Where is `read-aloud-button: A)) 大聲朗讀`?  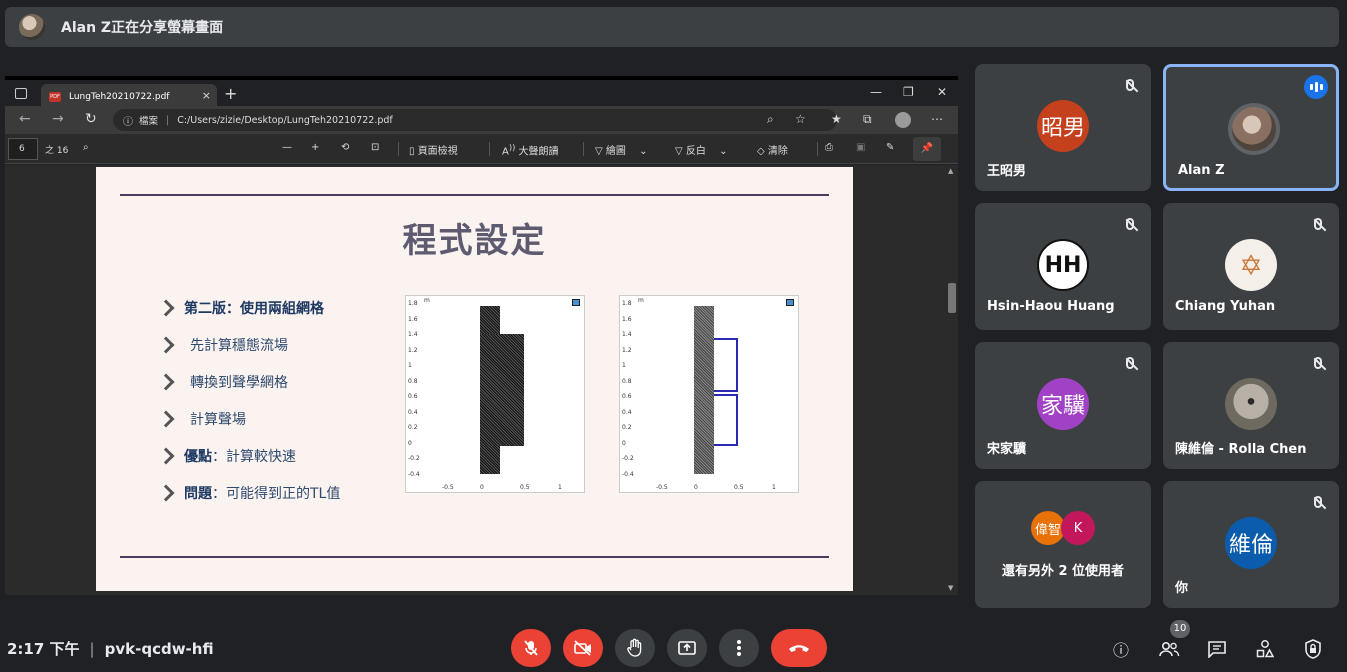 read-aloud-button: A)) 大聲朗讀 is located at coordinates (530, 149).